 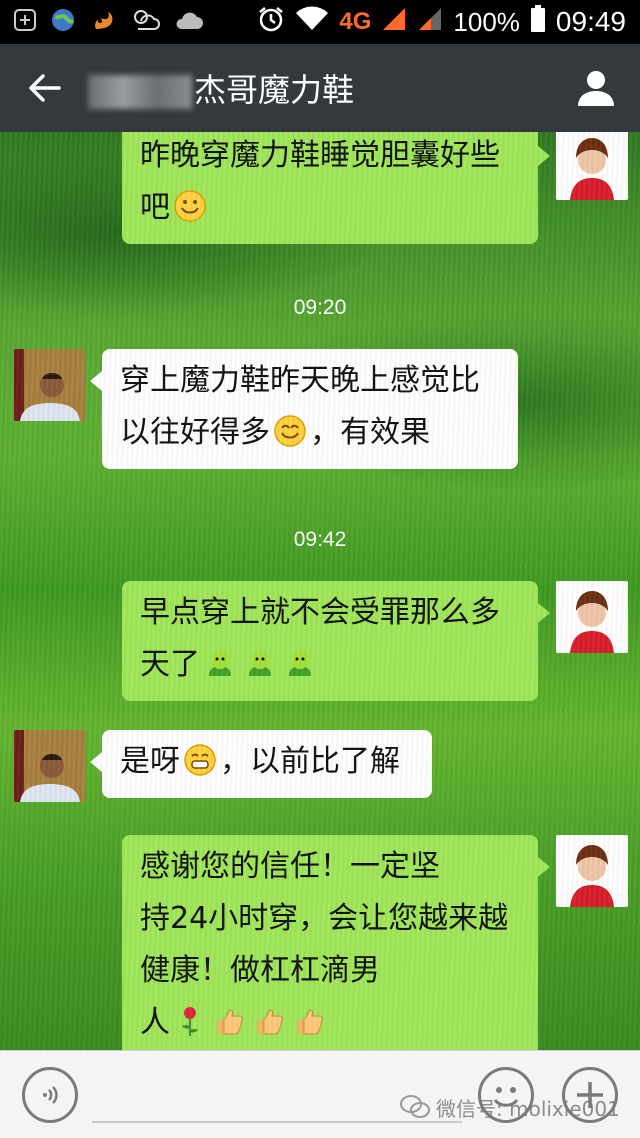 What do you see at coordinates (310, 761) in the screenshot?
I see `message-line: ，以前比了解` at bounding box center [310, 761].